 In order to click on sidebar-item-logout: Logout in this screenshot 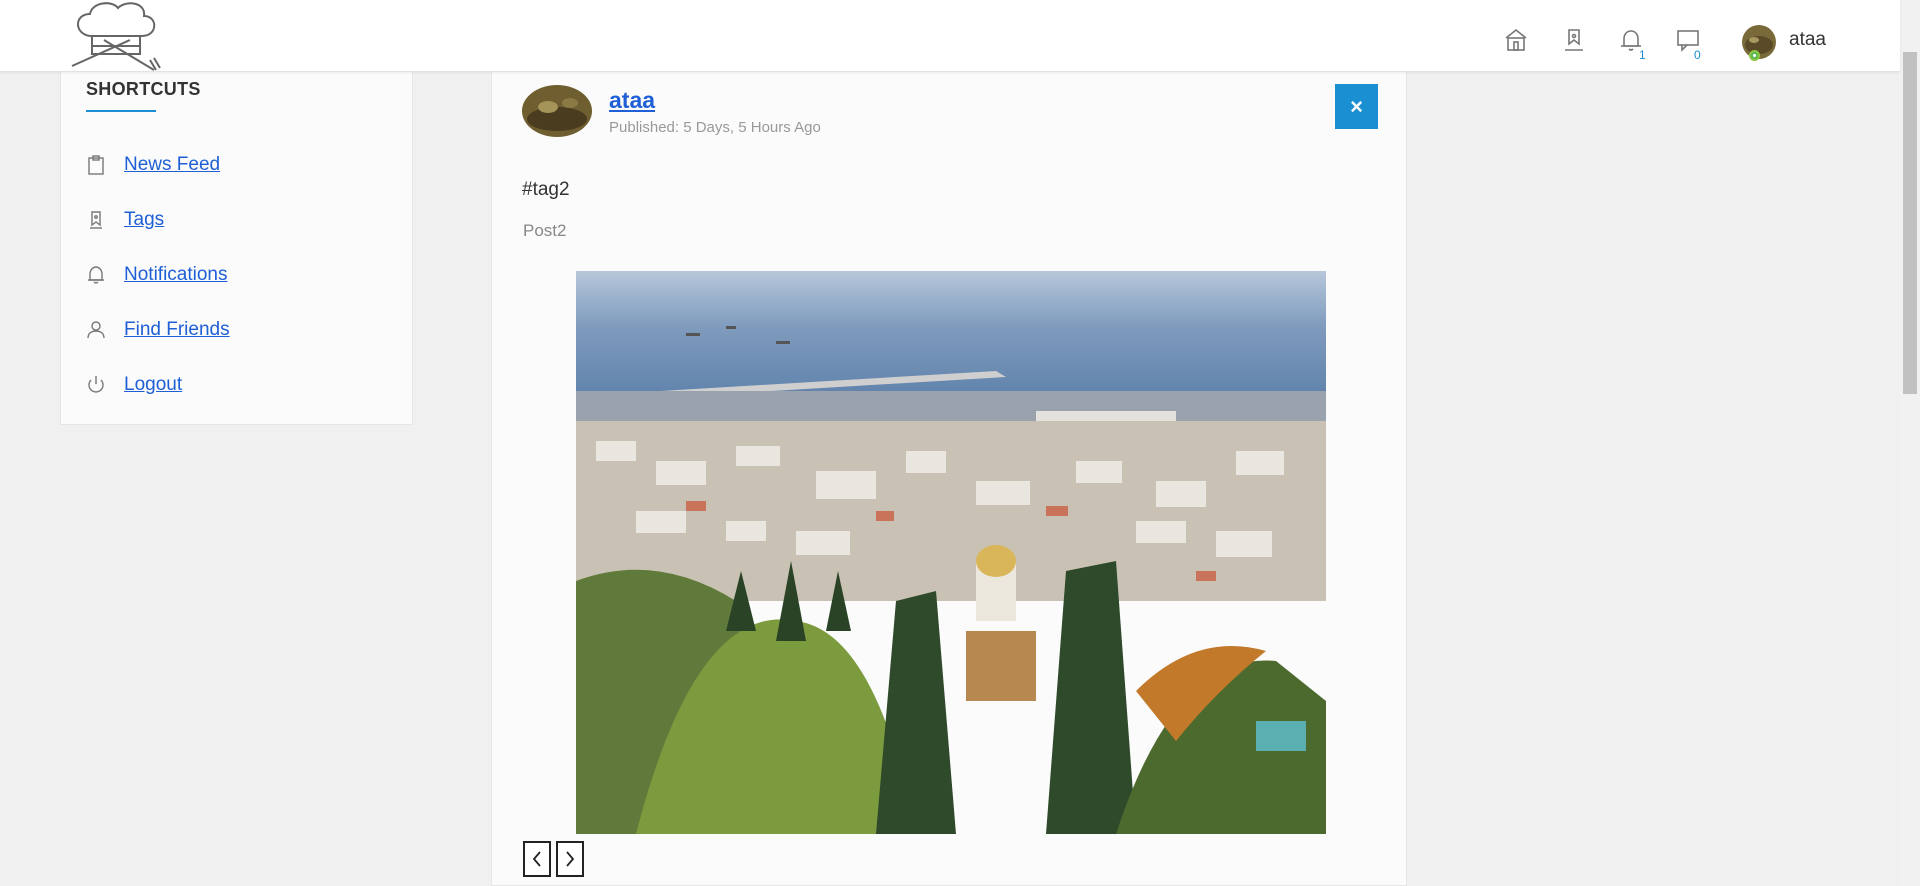, I will do `click(133, 385)`.